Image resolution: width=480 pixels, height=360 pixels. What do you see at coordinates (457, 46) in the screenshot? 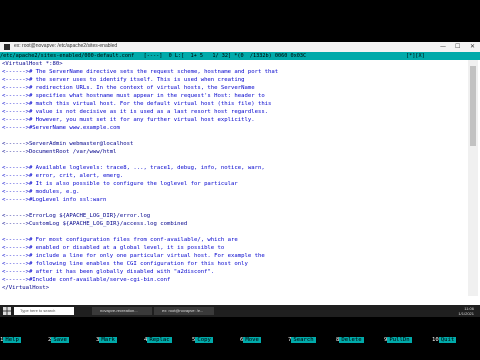
I see `maximize-button: ☐` at bounding box center [457, 46].